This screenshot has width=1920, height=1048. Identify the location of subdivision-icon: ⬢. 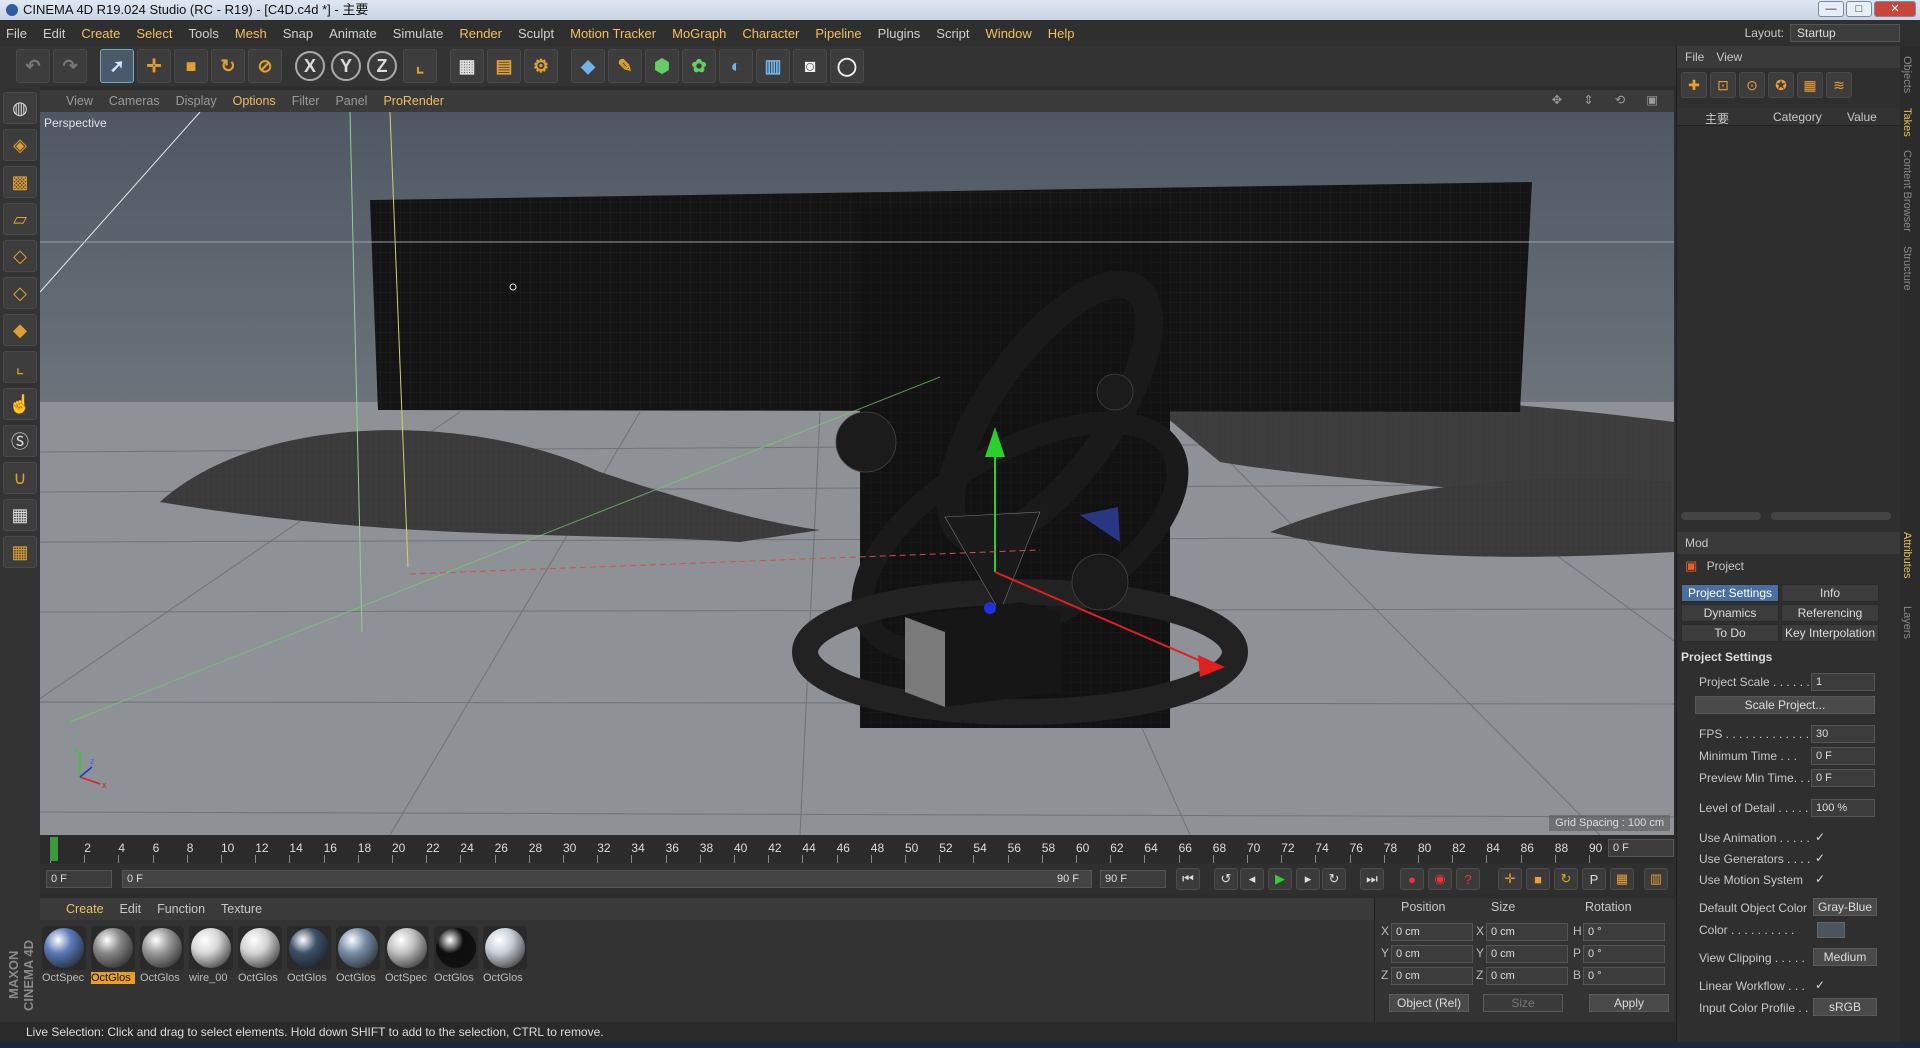
(662, 66).